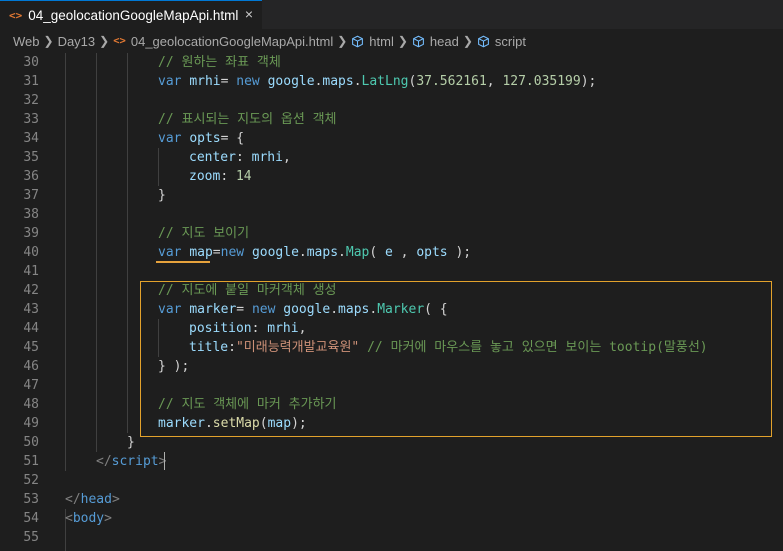 This screenshot has width=783, height=551. I want to click on number: 127.035199, so click(541, 81).